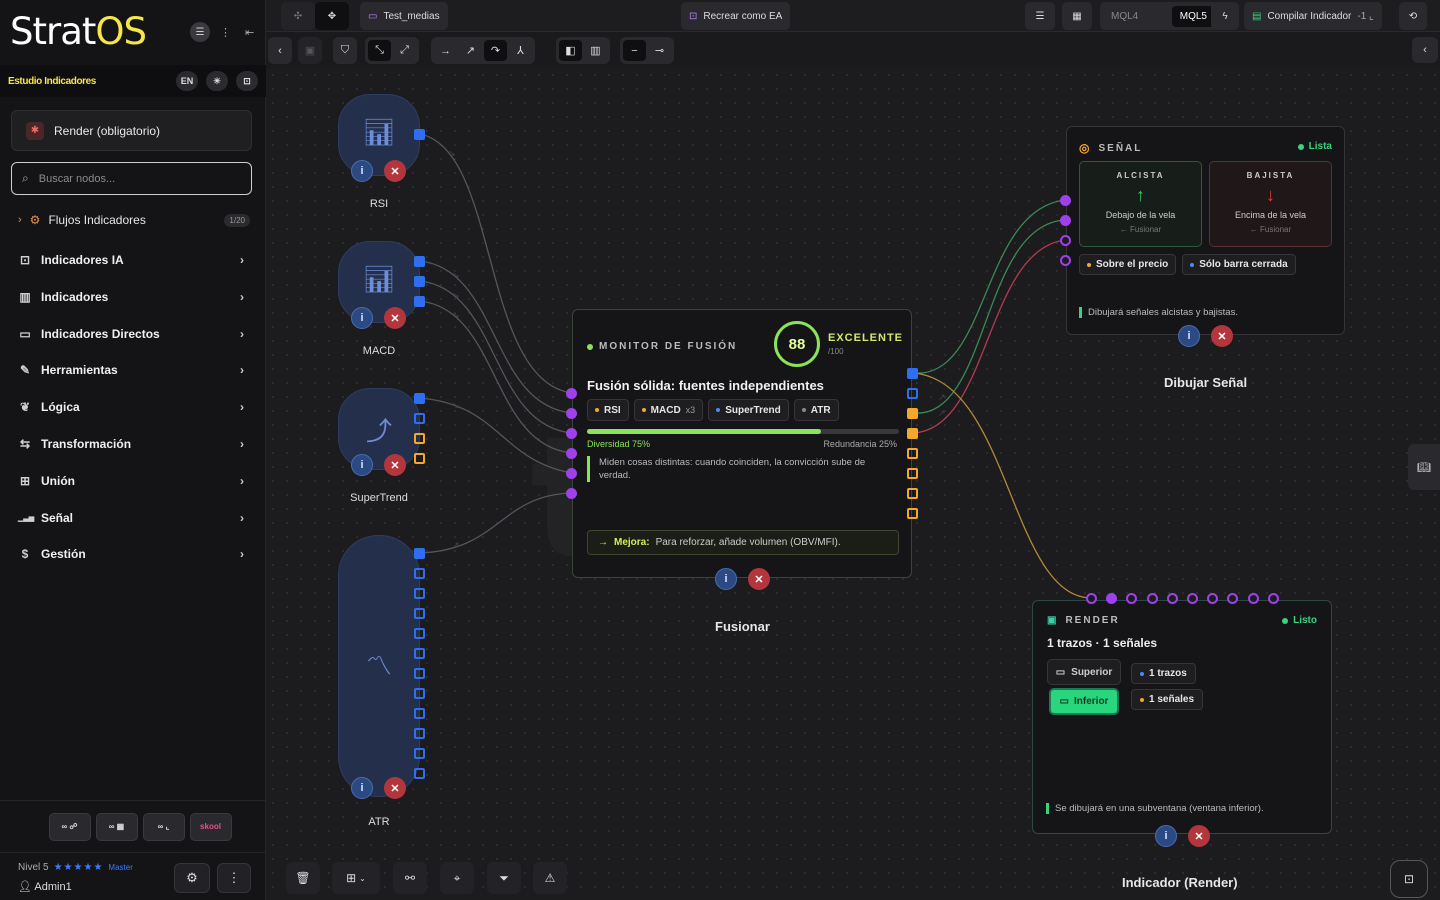 Image resolution: width=1440 pixels, height=900 pixels. What do you see at coordinates (234, 878) in the screenshot?
I see `more-options-icon: ⋮` at bounding box center [234, 878].